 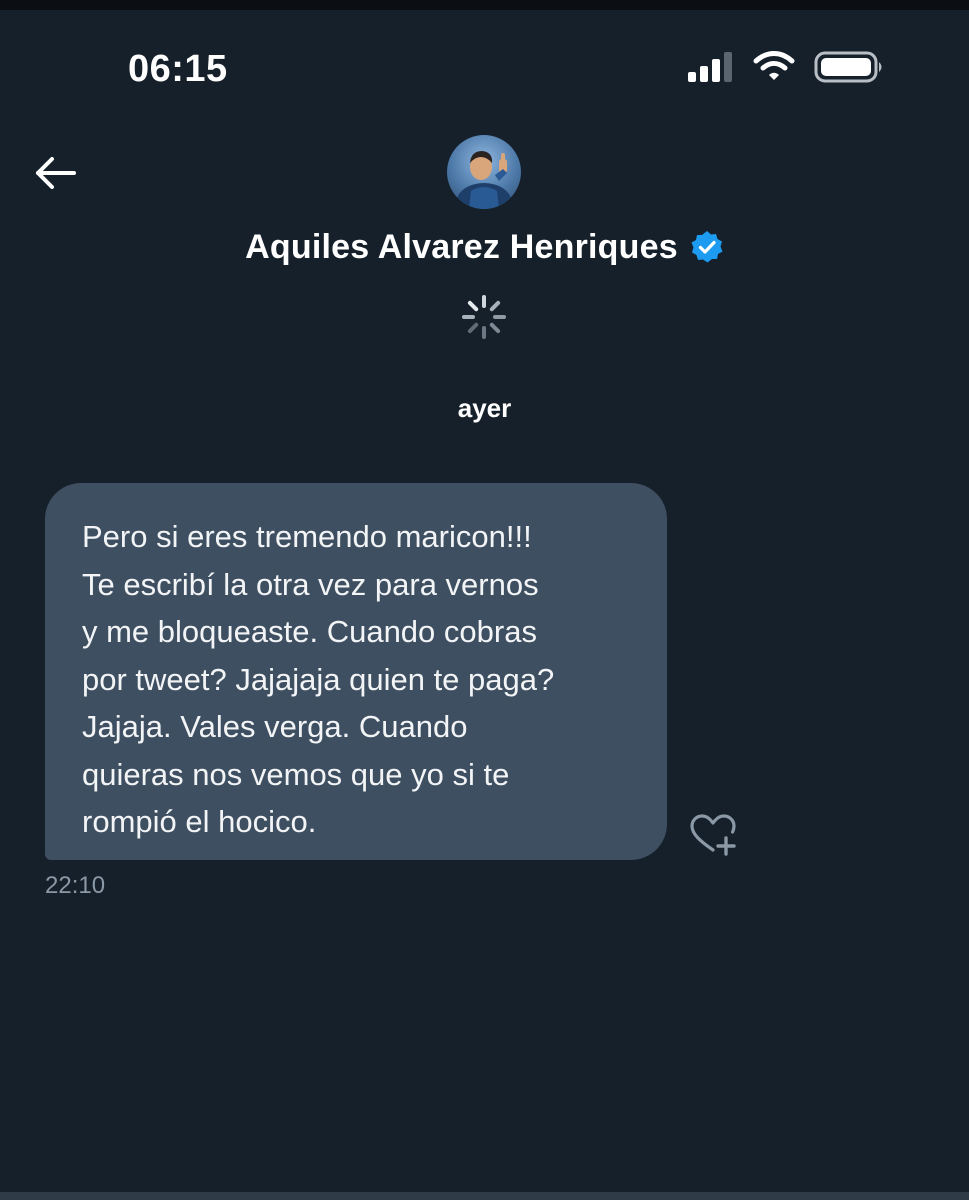 I want to click on date-separator: ayer, so click(x=484, y=408).